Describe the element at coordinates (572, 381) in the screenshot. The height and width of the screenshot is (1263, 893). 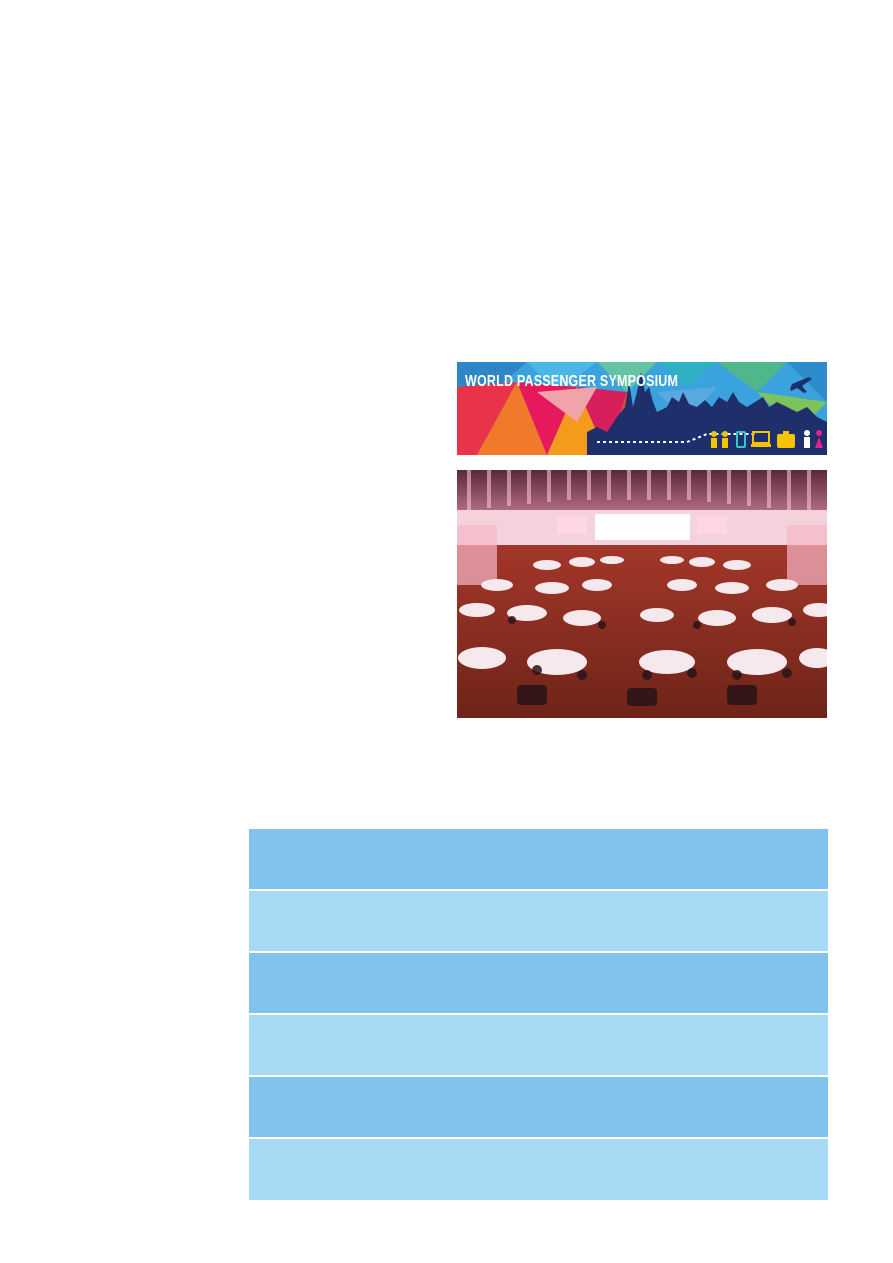
I see `banner-title: WORLD PASSENGER SYMPOSIUM` at that location.